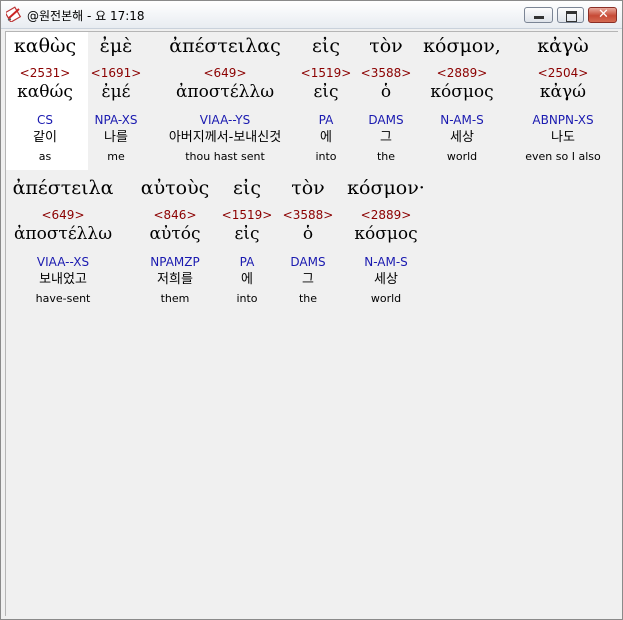 This screenshot has width=623, height=620. I want to click on word-lemma-form: κἀγώ, so click(563, 92).